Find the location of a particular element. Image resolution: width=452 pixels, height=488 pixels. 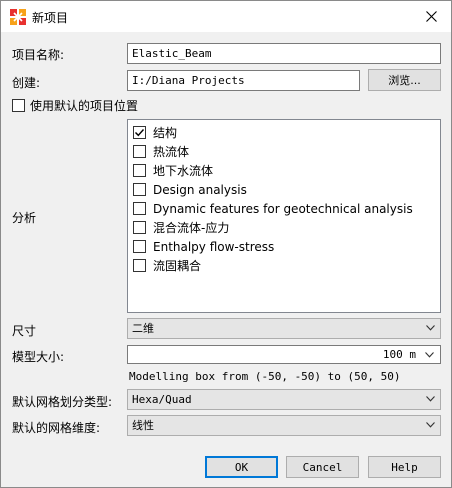

mesh-type-select: Hexa/Quad is located at coordinates (284, 399).